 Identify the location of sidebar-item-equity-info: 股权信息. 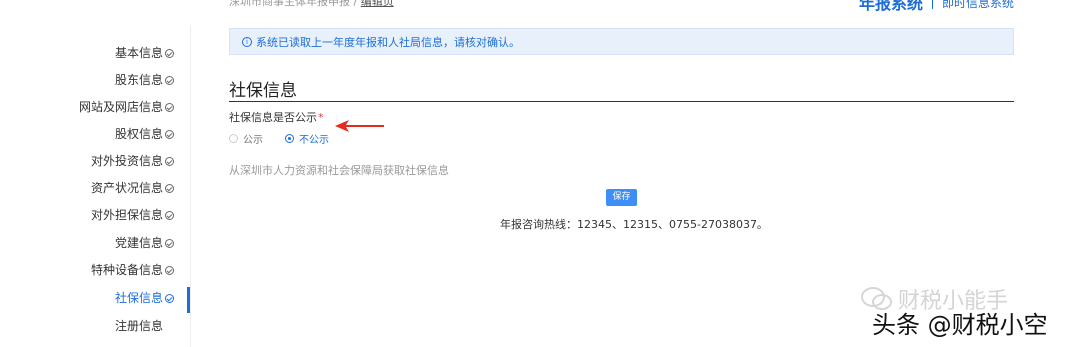
(144, 134).